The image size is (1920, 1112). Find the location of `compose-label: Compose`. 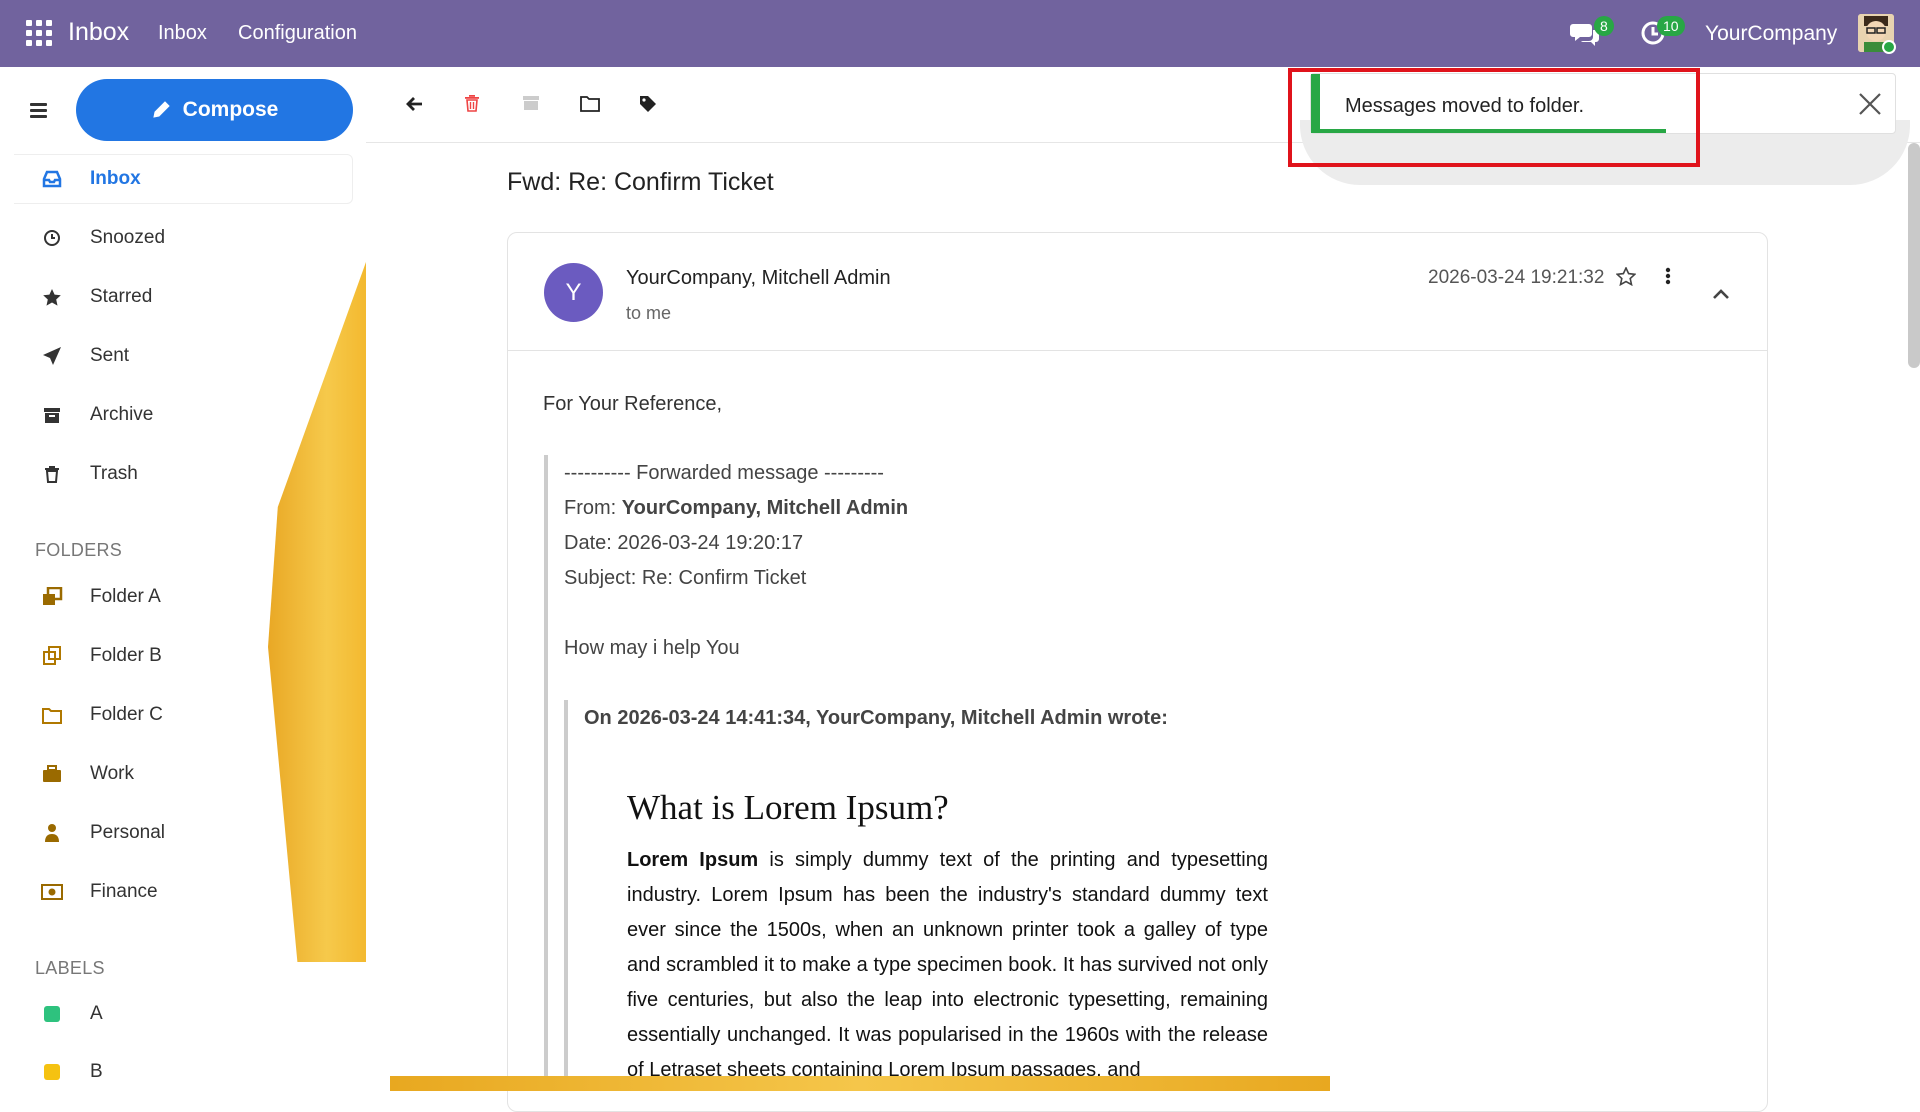

compose-label: Compose is located at coordinates (230, 109).